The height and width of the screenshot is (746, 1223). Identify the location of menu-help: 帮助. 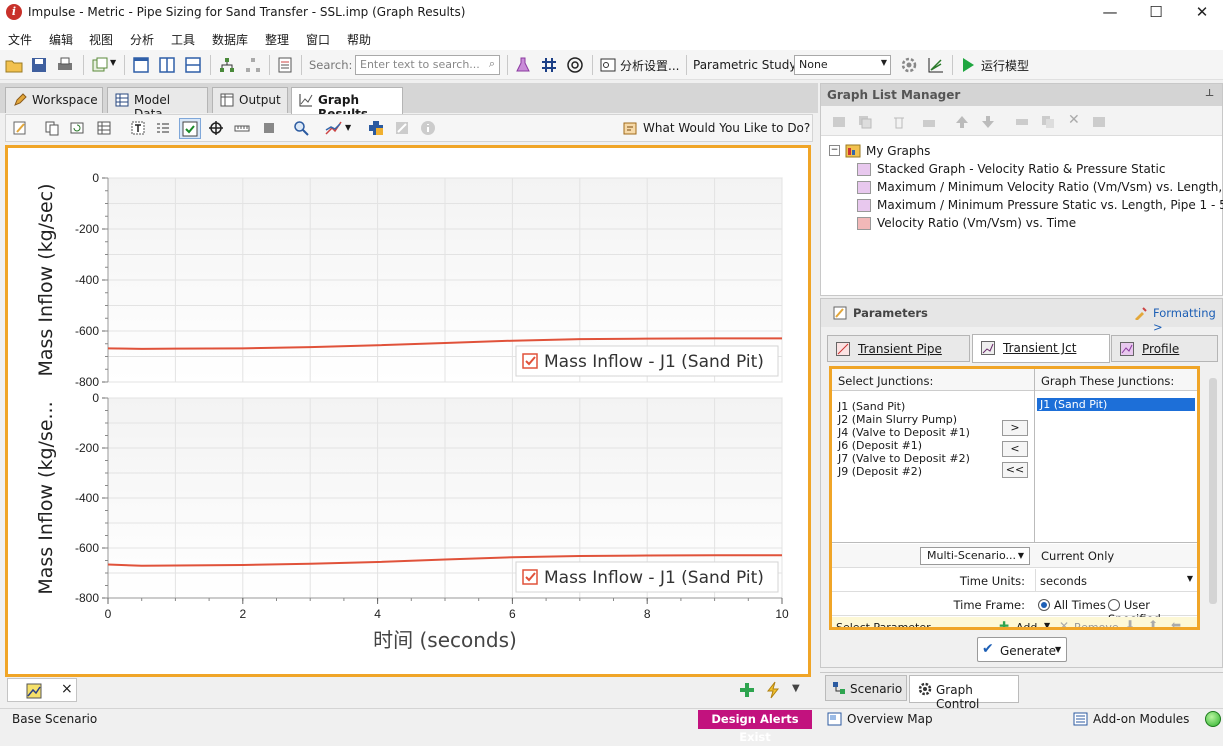
(359, 39).